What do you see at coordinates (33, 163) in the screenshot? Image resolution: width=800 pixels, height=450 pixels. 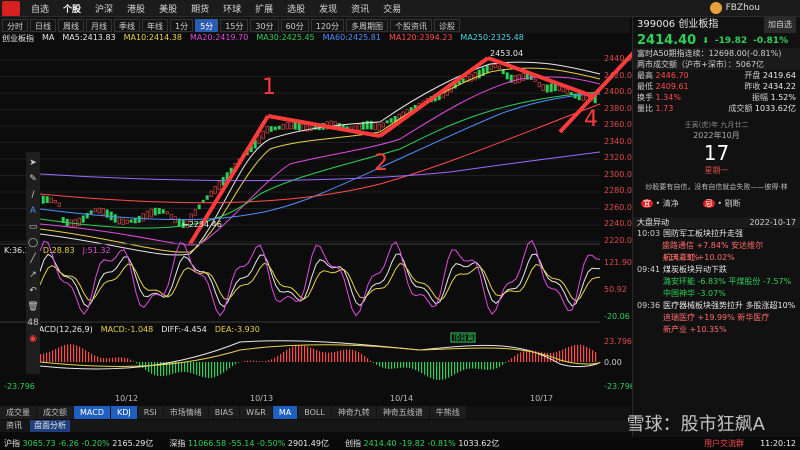 I see `cursor-icon: ➤` at bounding box center [33, 163].